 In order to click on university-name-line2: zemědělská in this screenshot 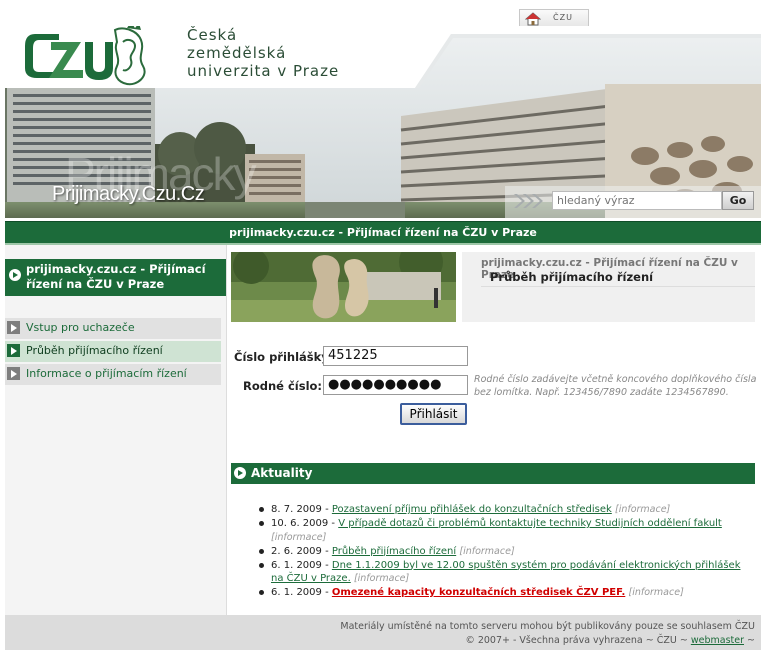, I will do `click(237, 53)`.